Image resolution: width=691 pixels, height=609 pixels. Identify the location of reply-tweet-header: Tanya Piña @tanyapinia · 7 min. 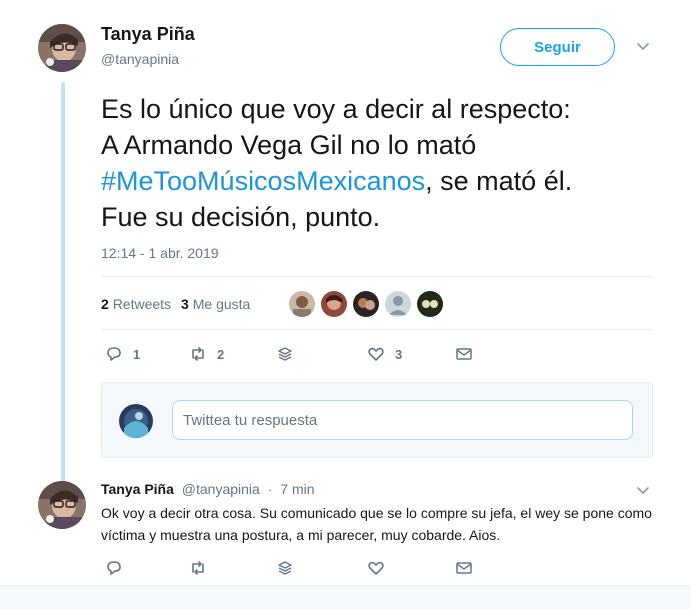
(208, 489).